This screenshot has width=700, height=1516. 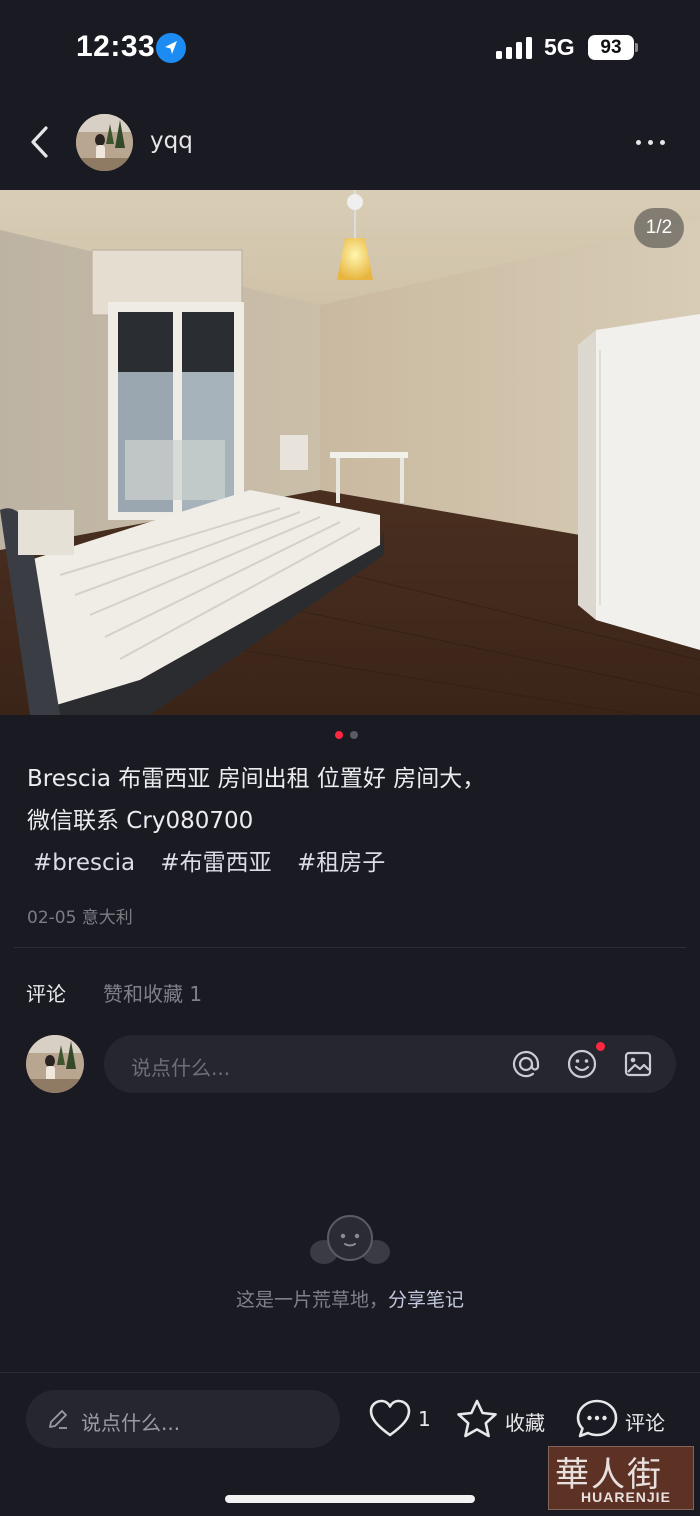 I want to click on divider, so click(x=350, y=947).